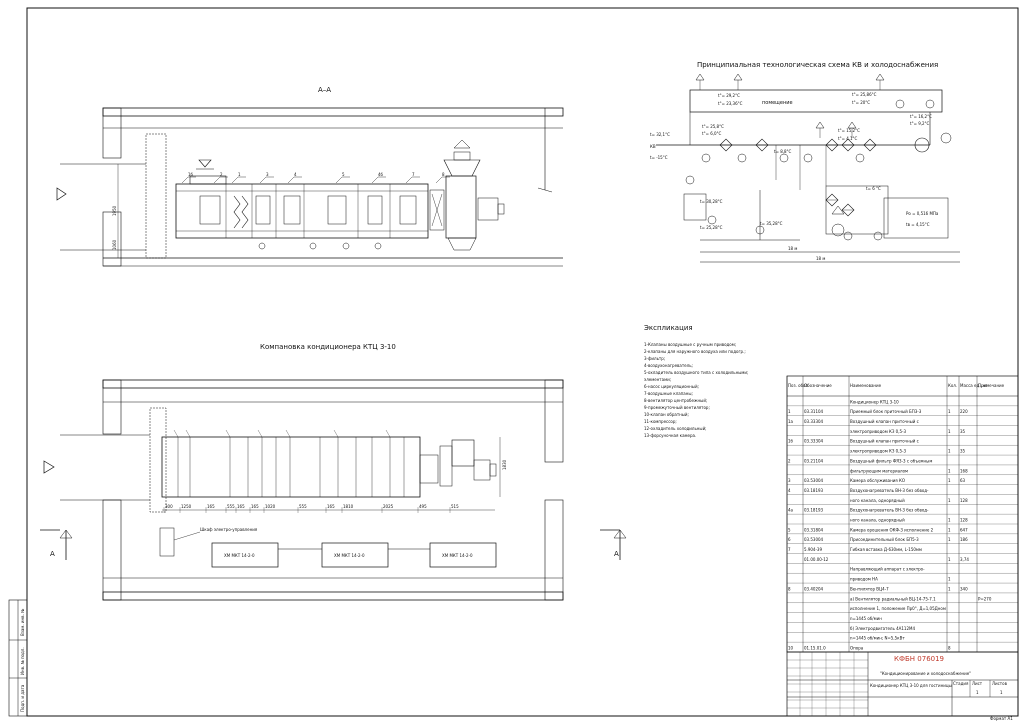 The image size is (1024, 725). I want to click on stamp-sheet-label: Лист, so click(977, 683).